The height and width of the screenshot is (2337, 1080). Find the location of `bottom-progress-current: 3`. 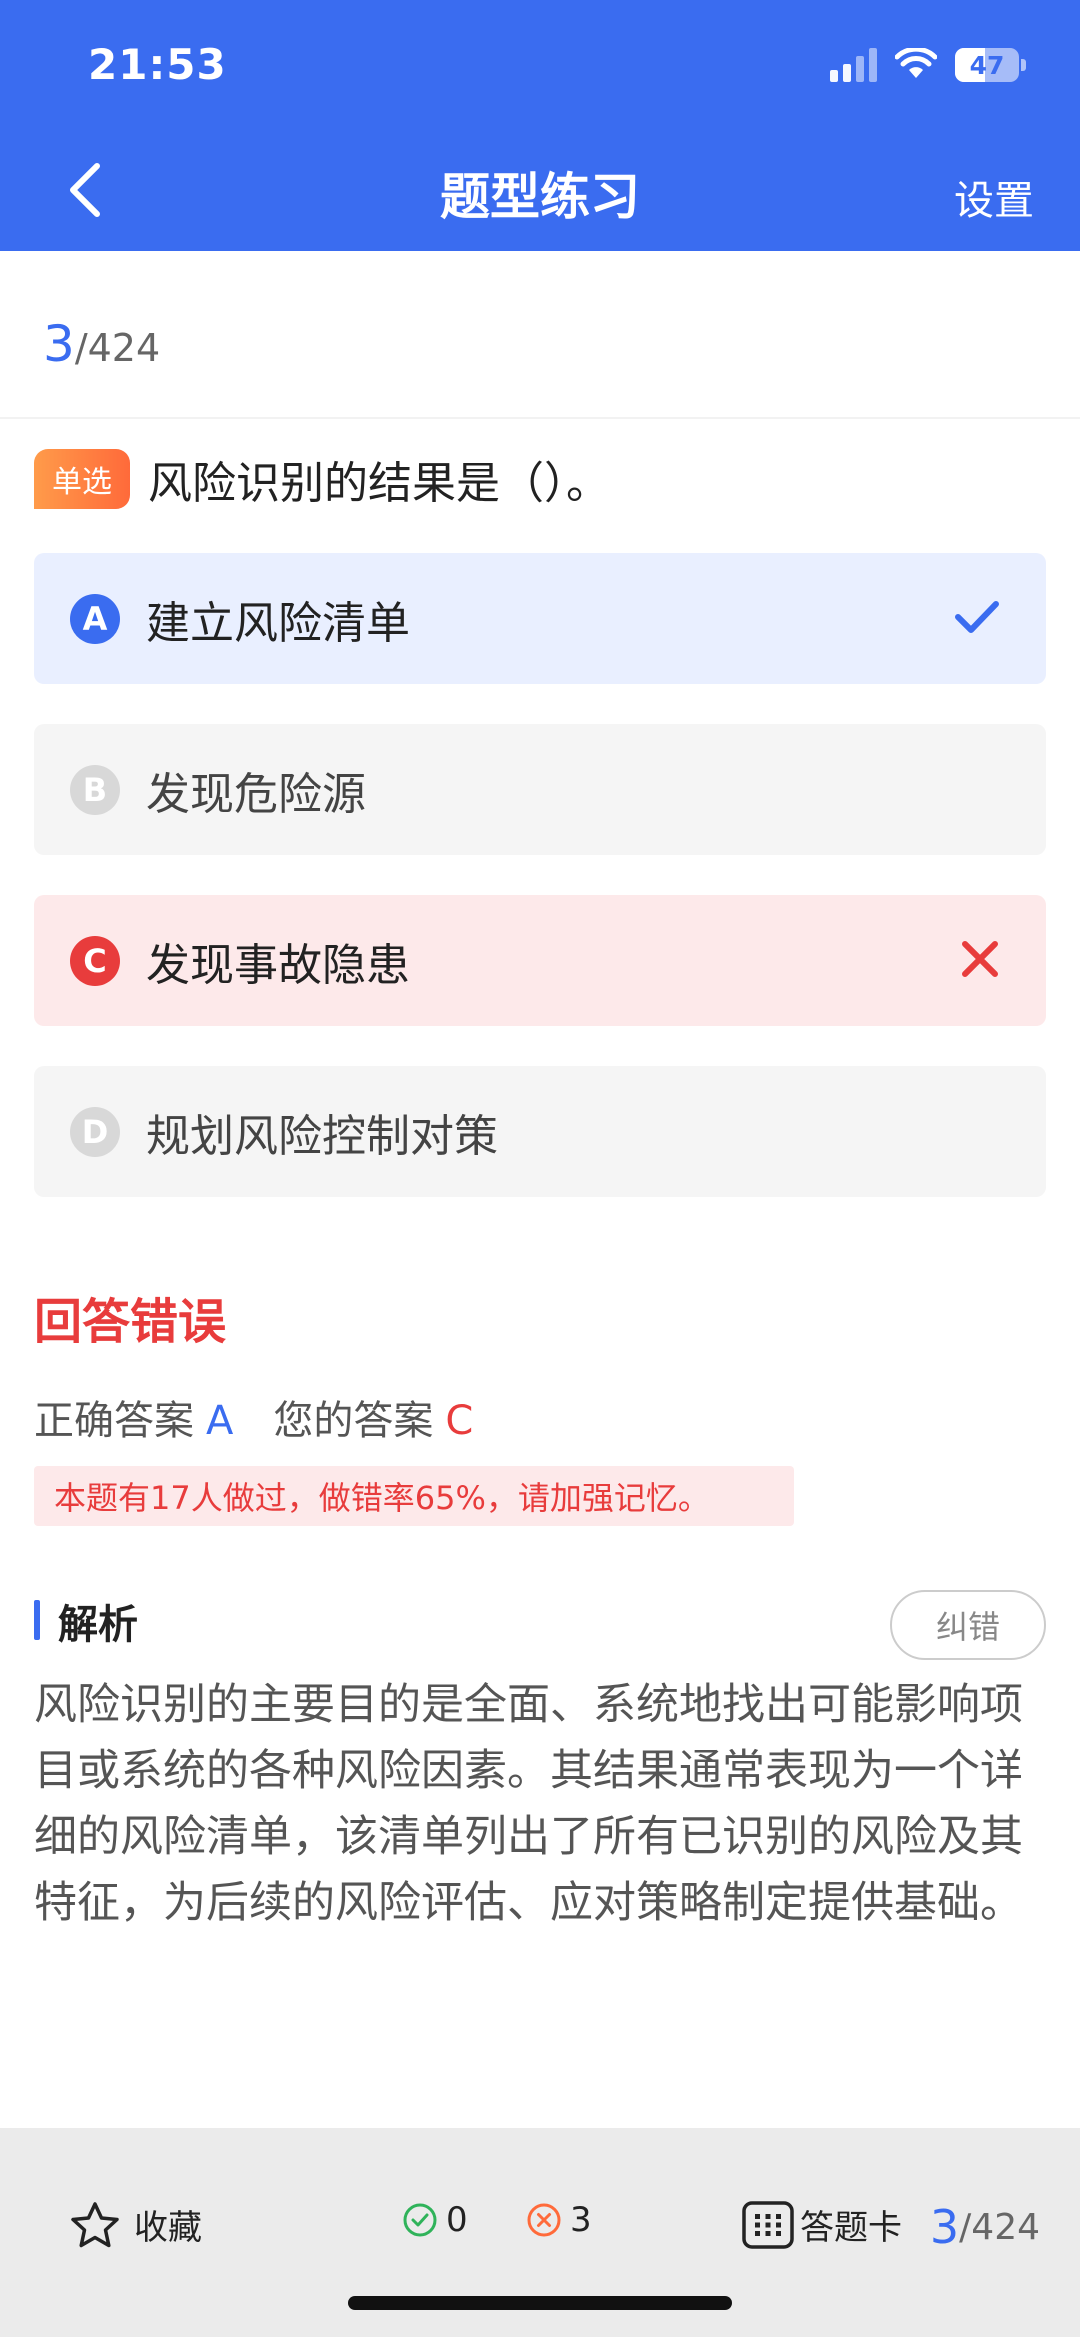

bottom-progress-current: 3 is located at coordinates (944, 2227).